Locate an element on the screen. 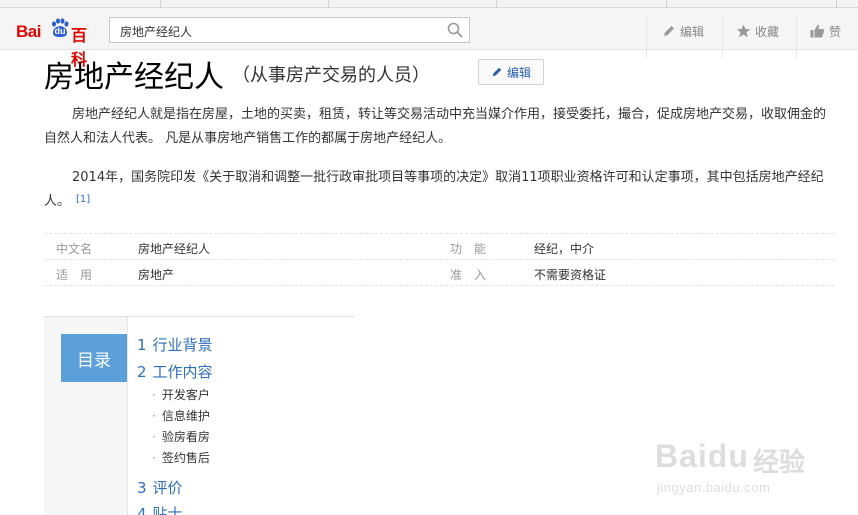  catalog-label: 目录 is located at coordinates (94, 358).